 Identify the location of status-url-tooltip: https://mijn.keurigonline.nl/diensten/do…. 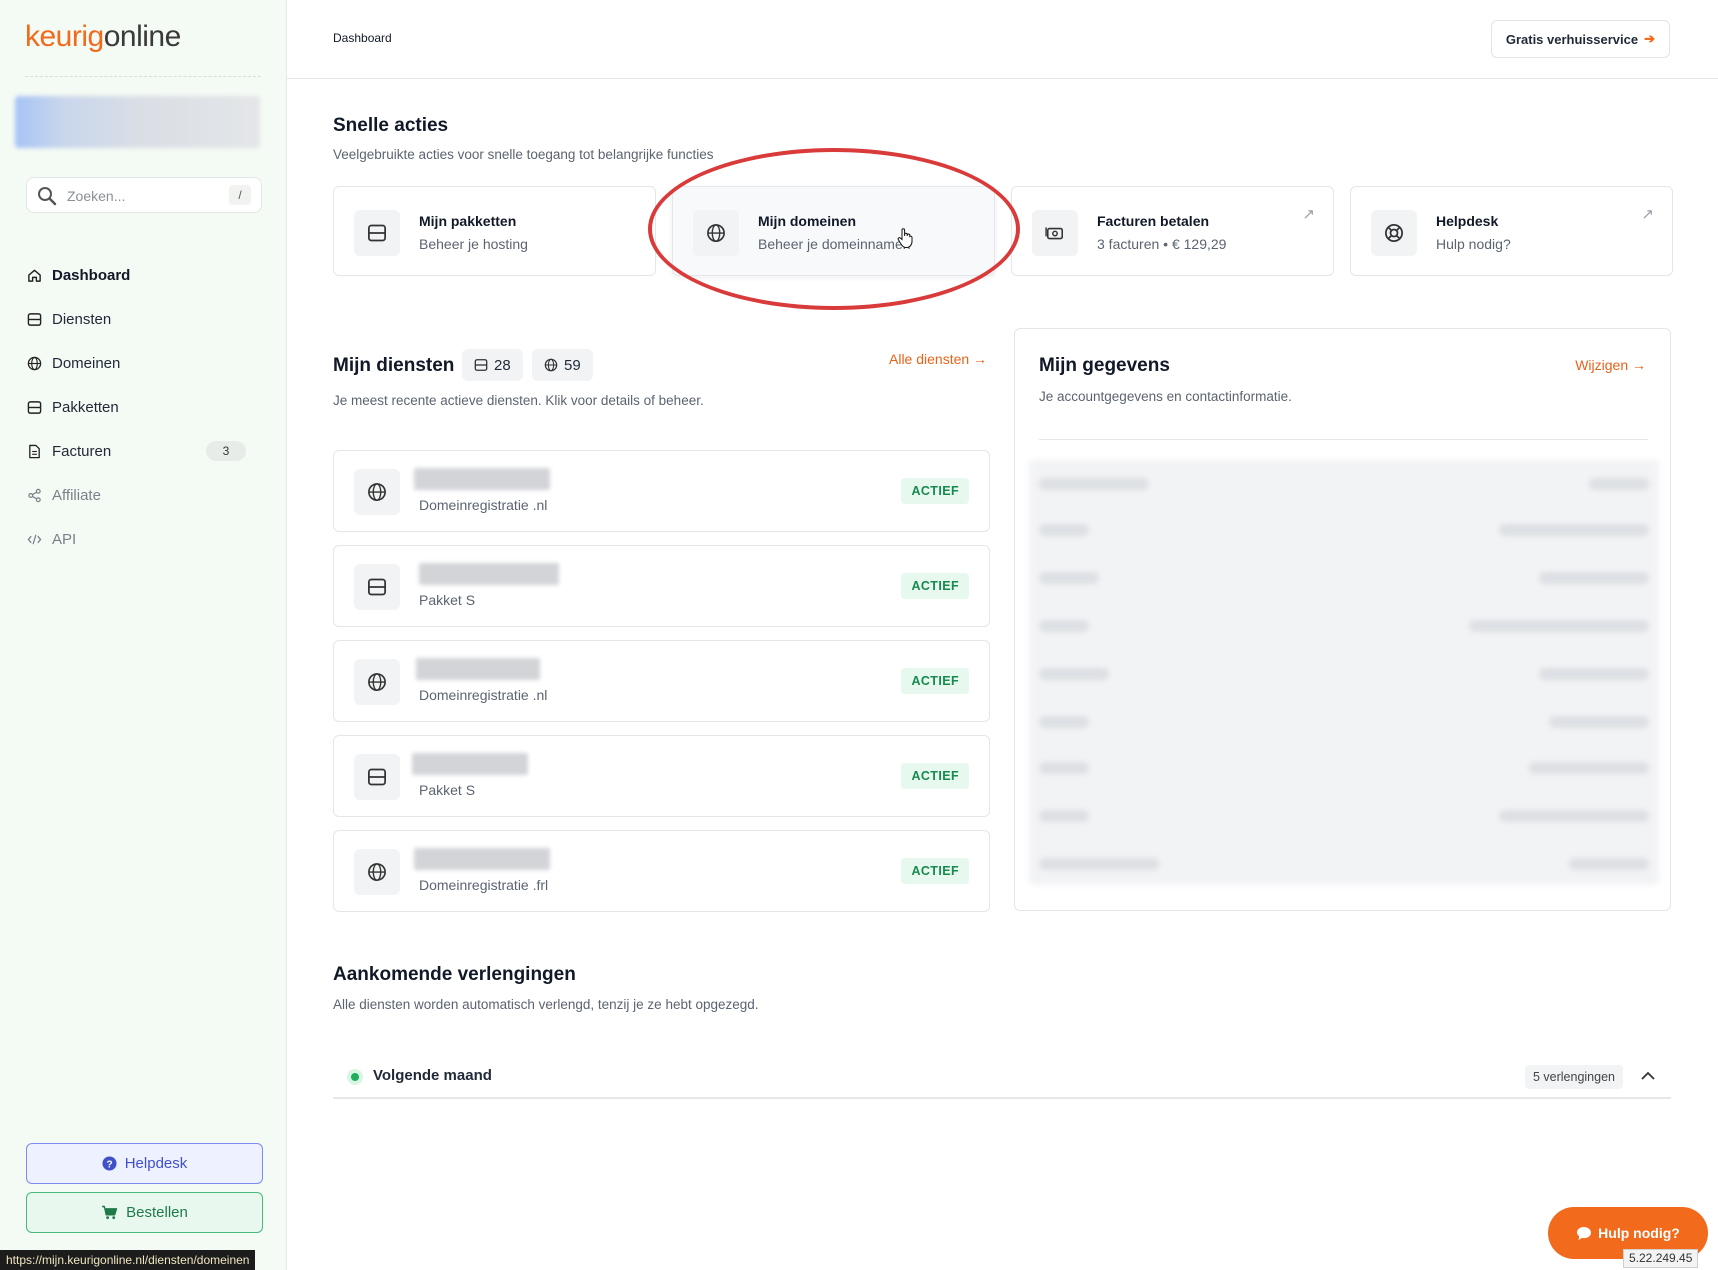
(128, 1260).